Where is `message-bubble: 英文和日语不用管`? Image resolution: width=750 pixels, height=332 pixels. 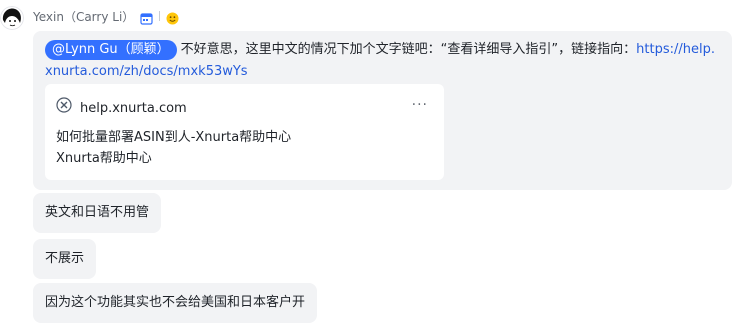 message-bubble: 英文和日语不用管 is located at coordinates (97, 213).